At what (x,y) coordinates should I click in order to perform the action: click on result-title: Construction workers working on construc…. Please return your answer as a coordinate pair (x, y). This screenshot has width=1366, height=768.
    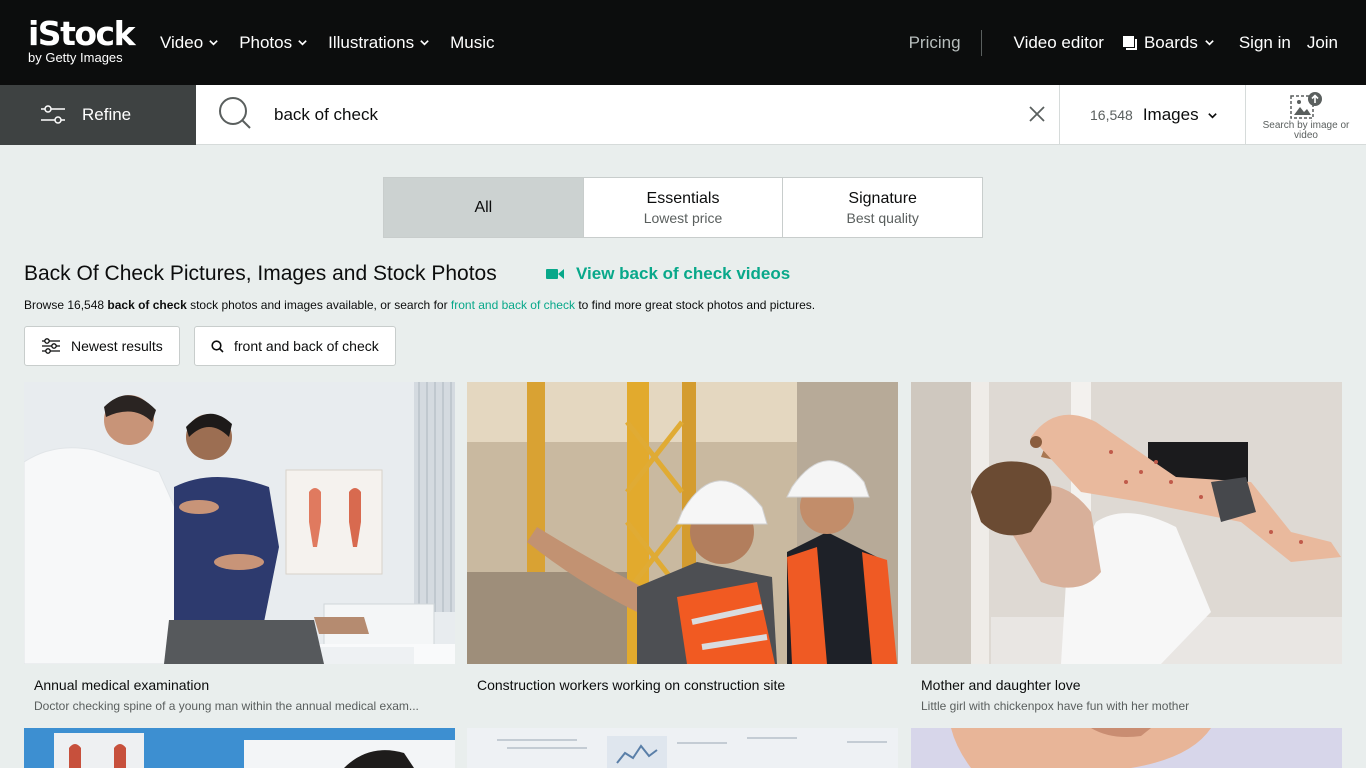
    Looking at the image, I should click on (631, 685).